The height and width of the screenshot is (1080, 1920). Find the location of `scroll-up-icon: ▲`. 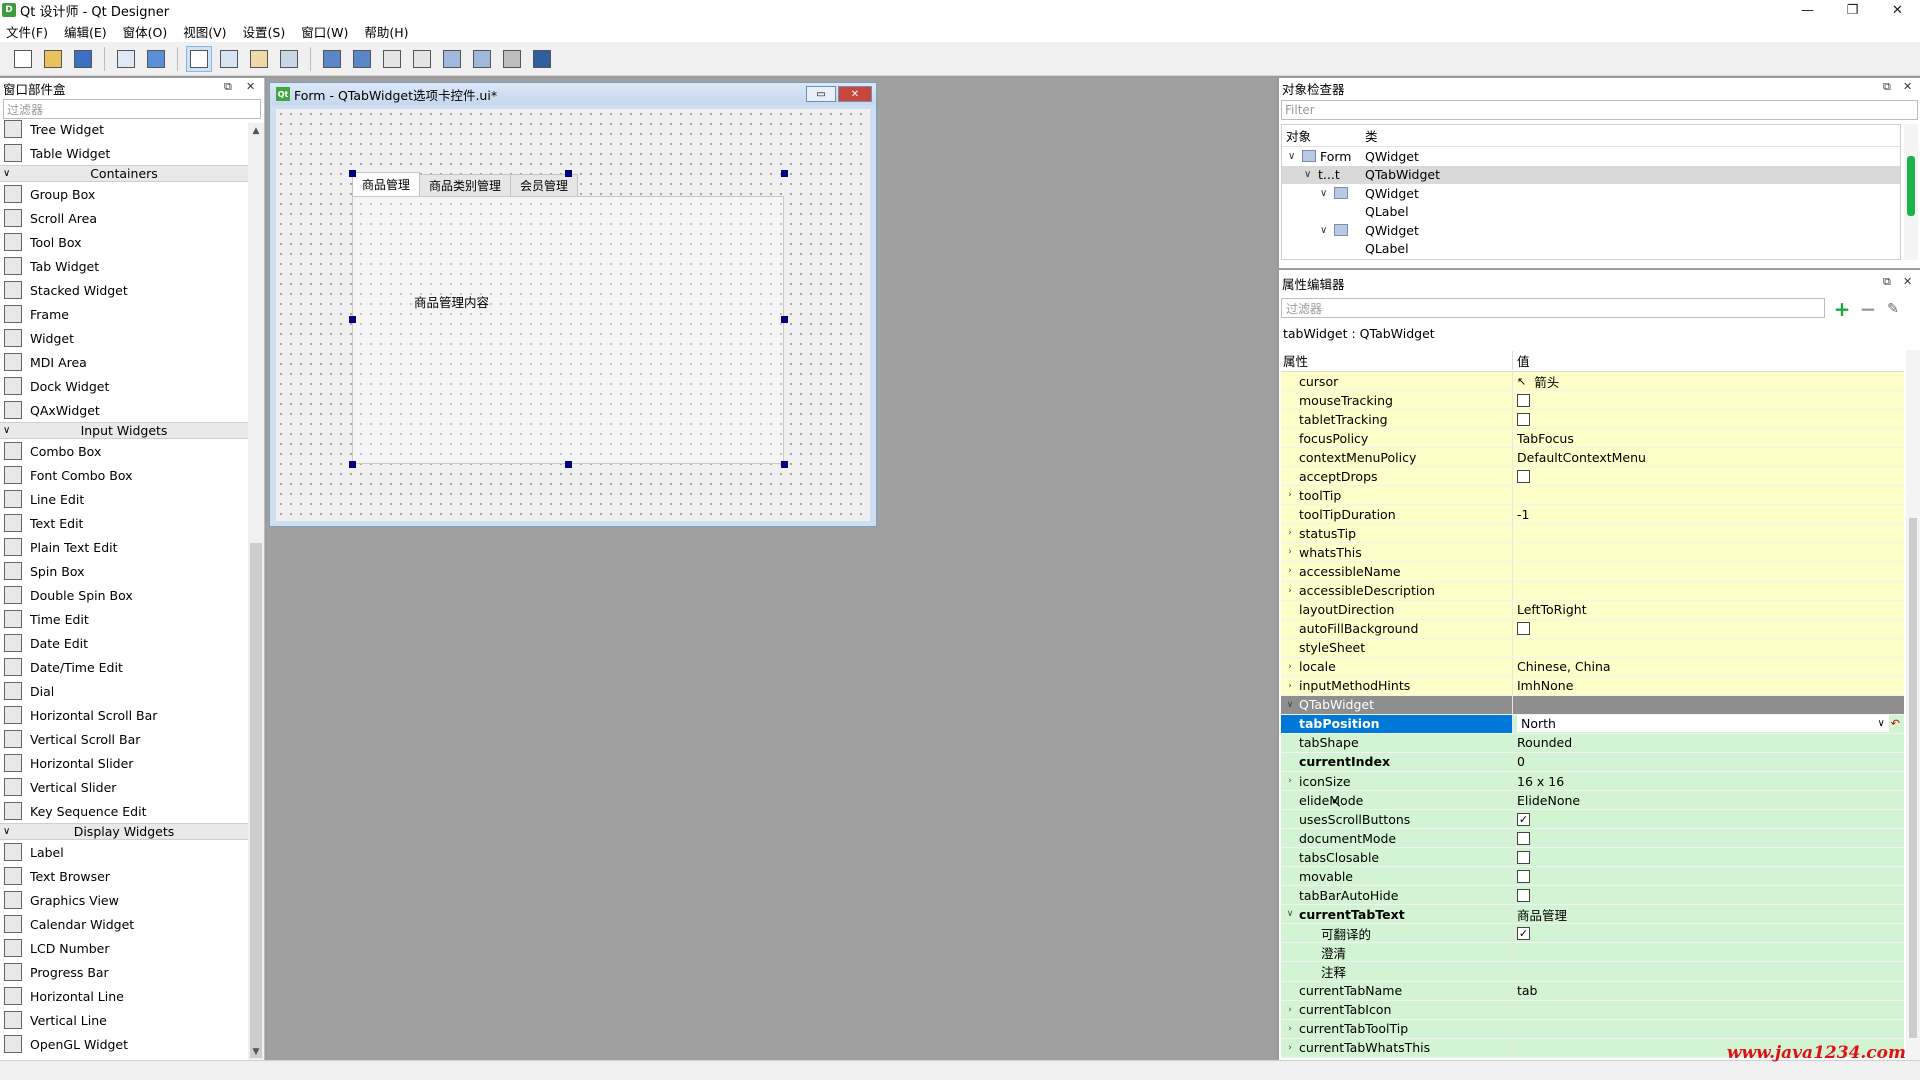

scroll-up-icon: ▲ is located at coordinates (256, 131).